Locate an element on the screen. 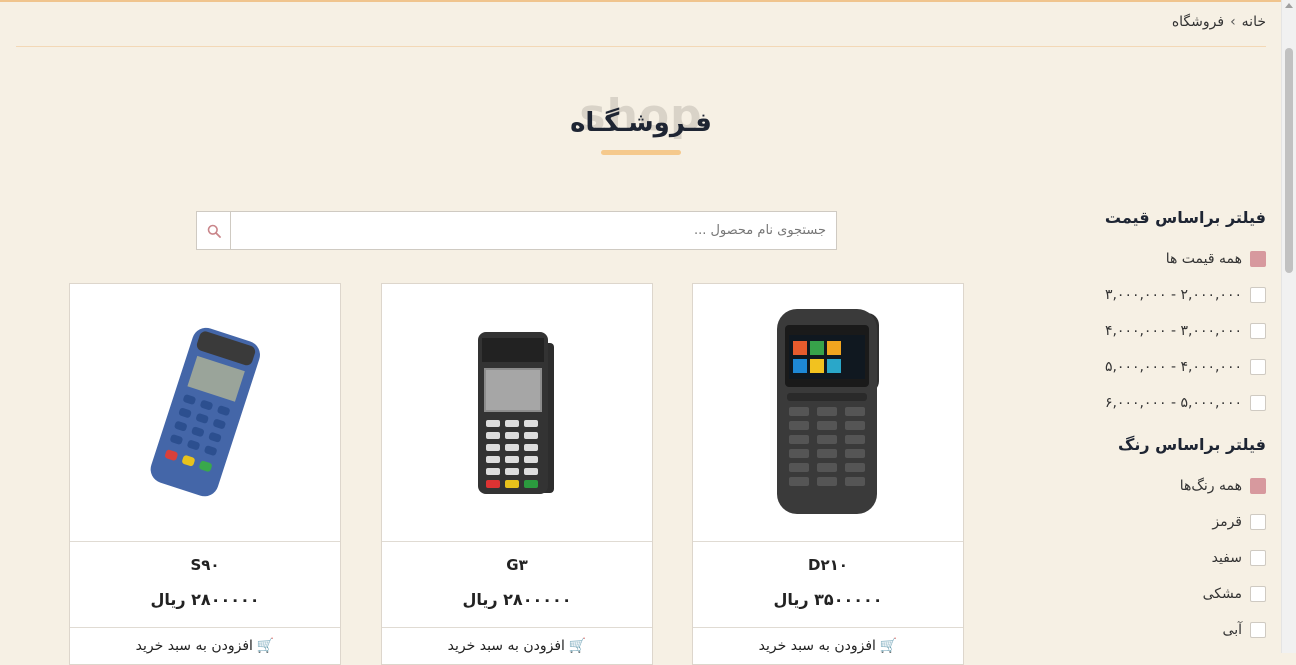 The height and width of the screenshot is (665, 1296). page-heading: shop فـروشـگـاه is located at coordinates (641, 127).